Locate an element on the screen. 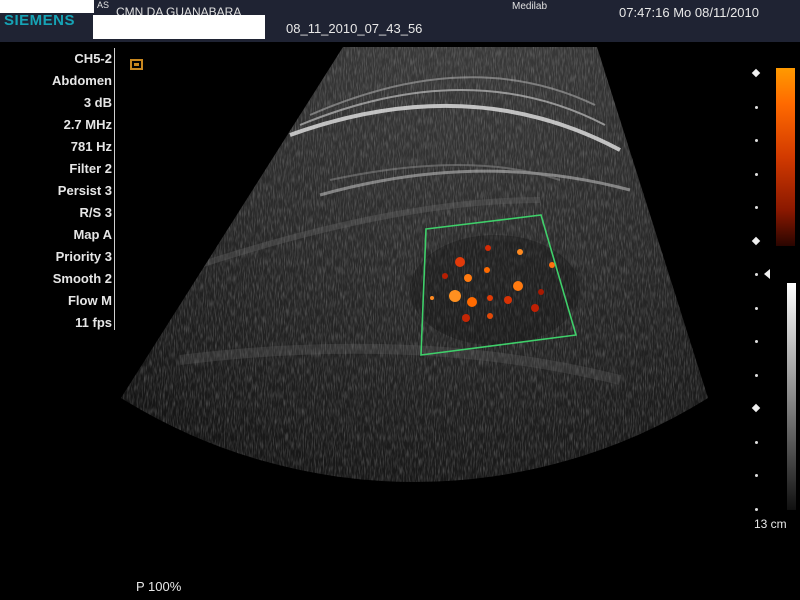 The width and height of the screenshot is (800, 600). gain-label: 3 dB is located at coordinates (97, 102).